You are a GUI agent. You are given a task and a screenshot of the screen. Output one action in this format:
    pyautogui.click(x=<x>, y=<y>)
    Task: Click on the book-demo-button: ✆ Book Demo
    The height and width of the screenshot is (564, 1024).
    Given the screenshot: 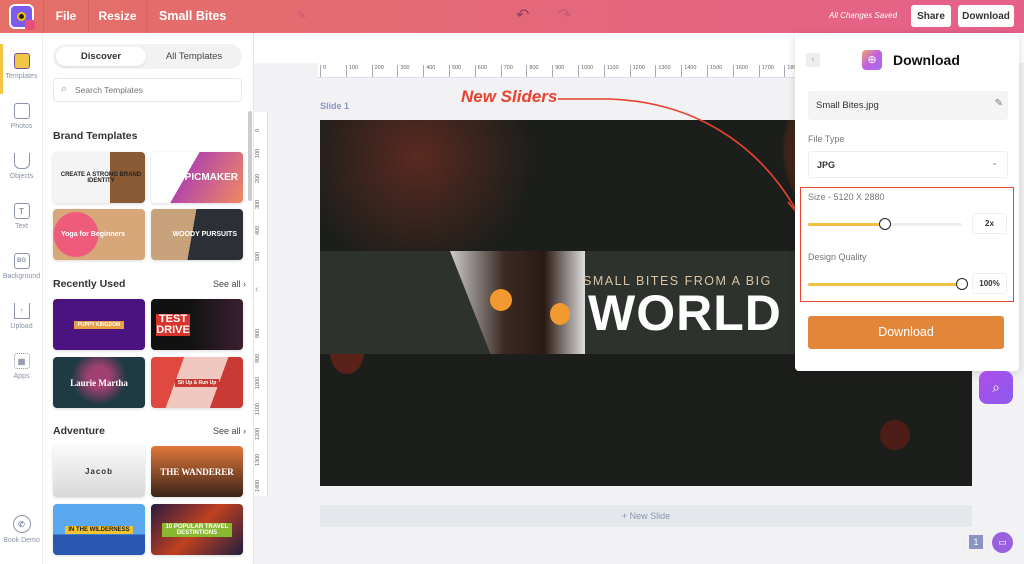 What is the action you would take?
    pyautogui.click(x=21, y=537)
    